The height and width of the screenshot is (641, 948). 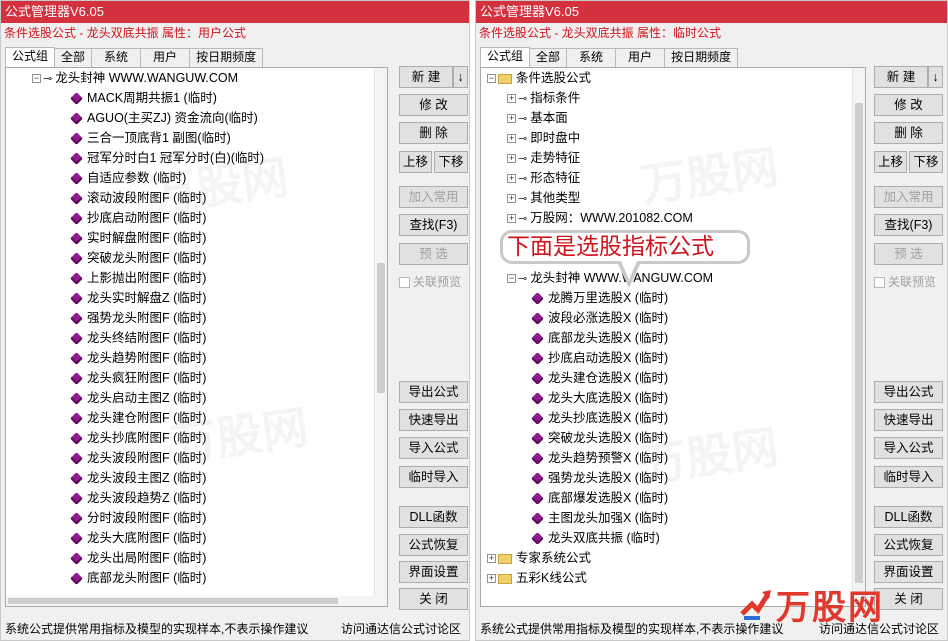 What do you see at coordinates (196, 218) in the screenshot?
I see `formula-list-item: 抄底启动附图F (临时)` at bounding box center [196, 218].